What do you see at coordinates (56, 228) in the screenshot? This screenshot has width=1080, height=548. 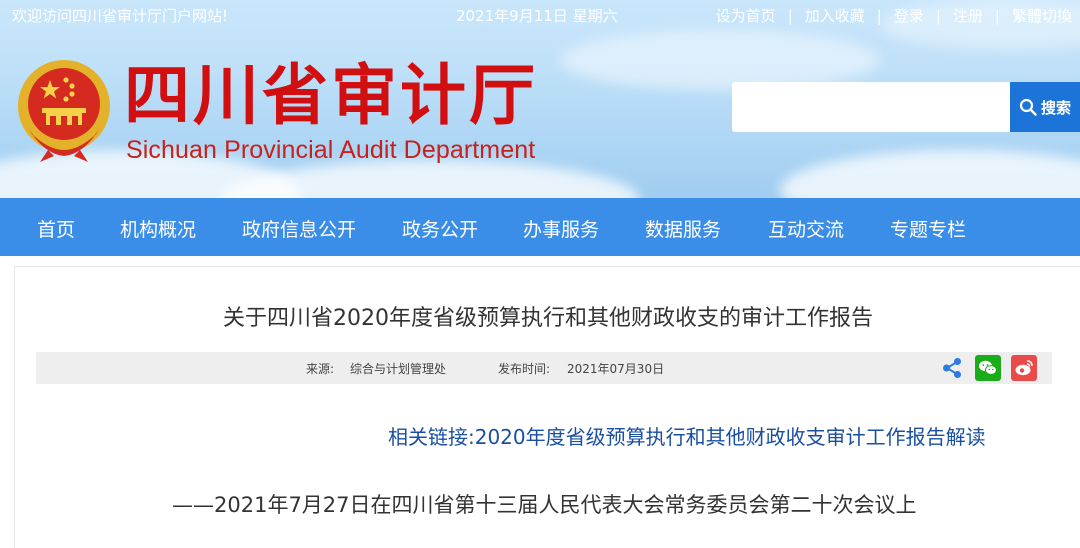 I see `nav-item-home: 首页` at bounding box center [56, 228].